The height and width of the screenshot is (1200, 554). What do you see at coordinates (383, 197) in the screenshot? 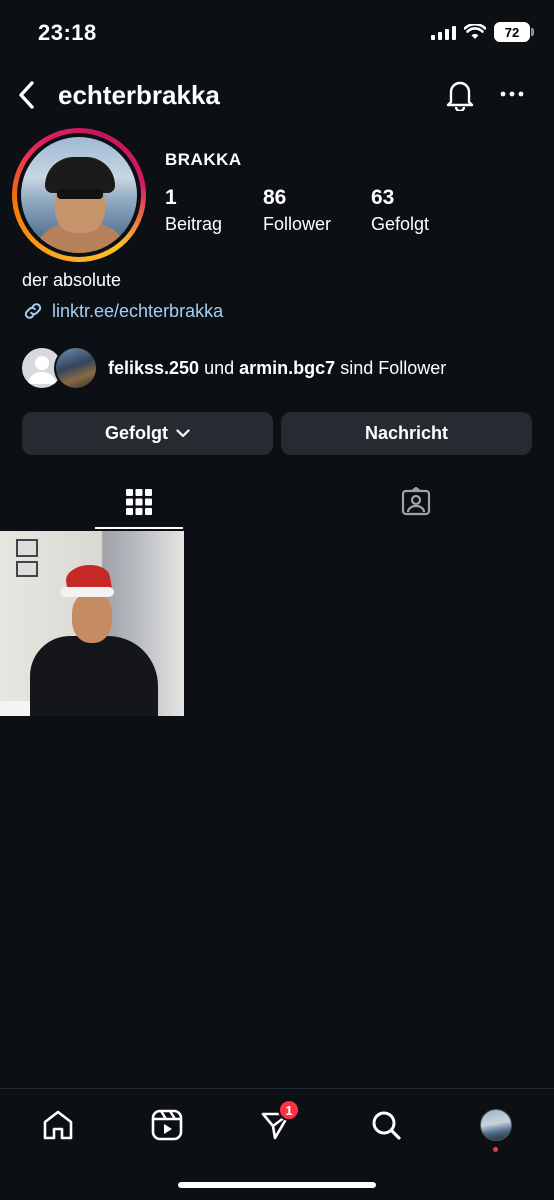
I see `stat-following-value: 63` at bounding box center [383, 197].